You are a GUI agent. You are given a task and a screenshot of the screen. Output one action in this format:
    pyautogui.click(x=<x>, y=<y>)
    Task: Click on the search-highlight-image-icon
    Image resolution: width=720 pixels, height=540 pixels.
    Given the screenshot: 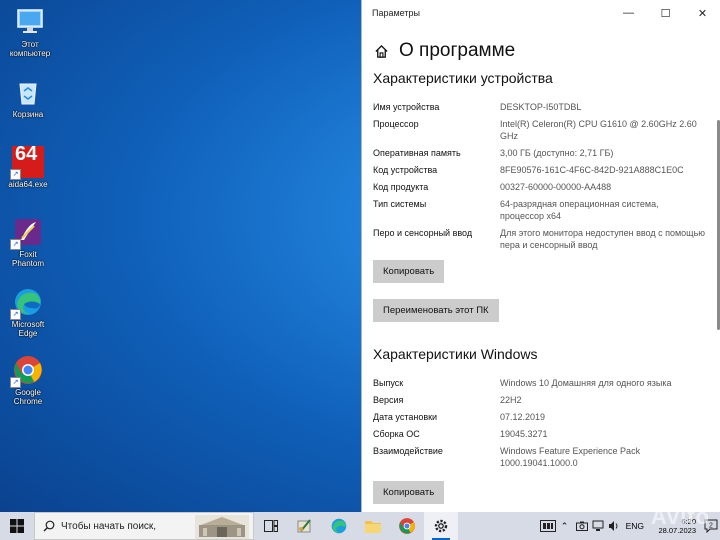 What is the action you would take?
    pyautogui.click(x=222, y=527)
    